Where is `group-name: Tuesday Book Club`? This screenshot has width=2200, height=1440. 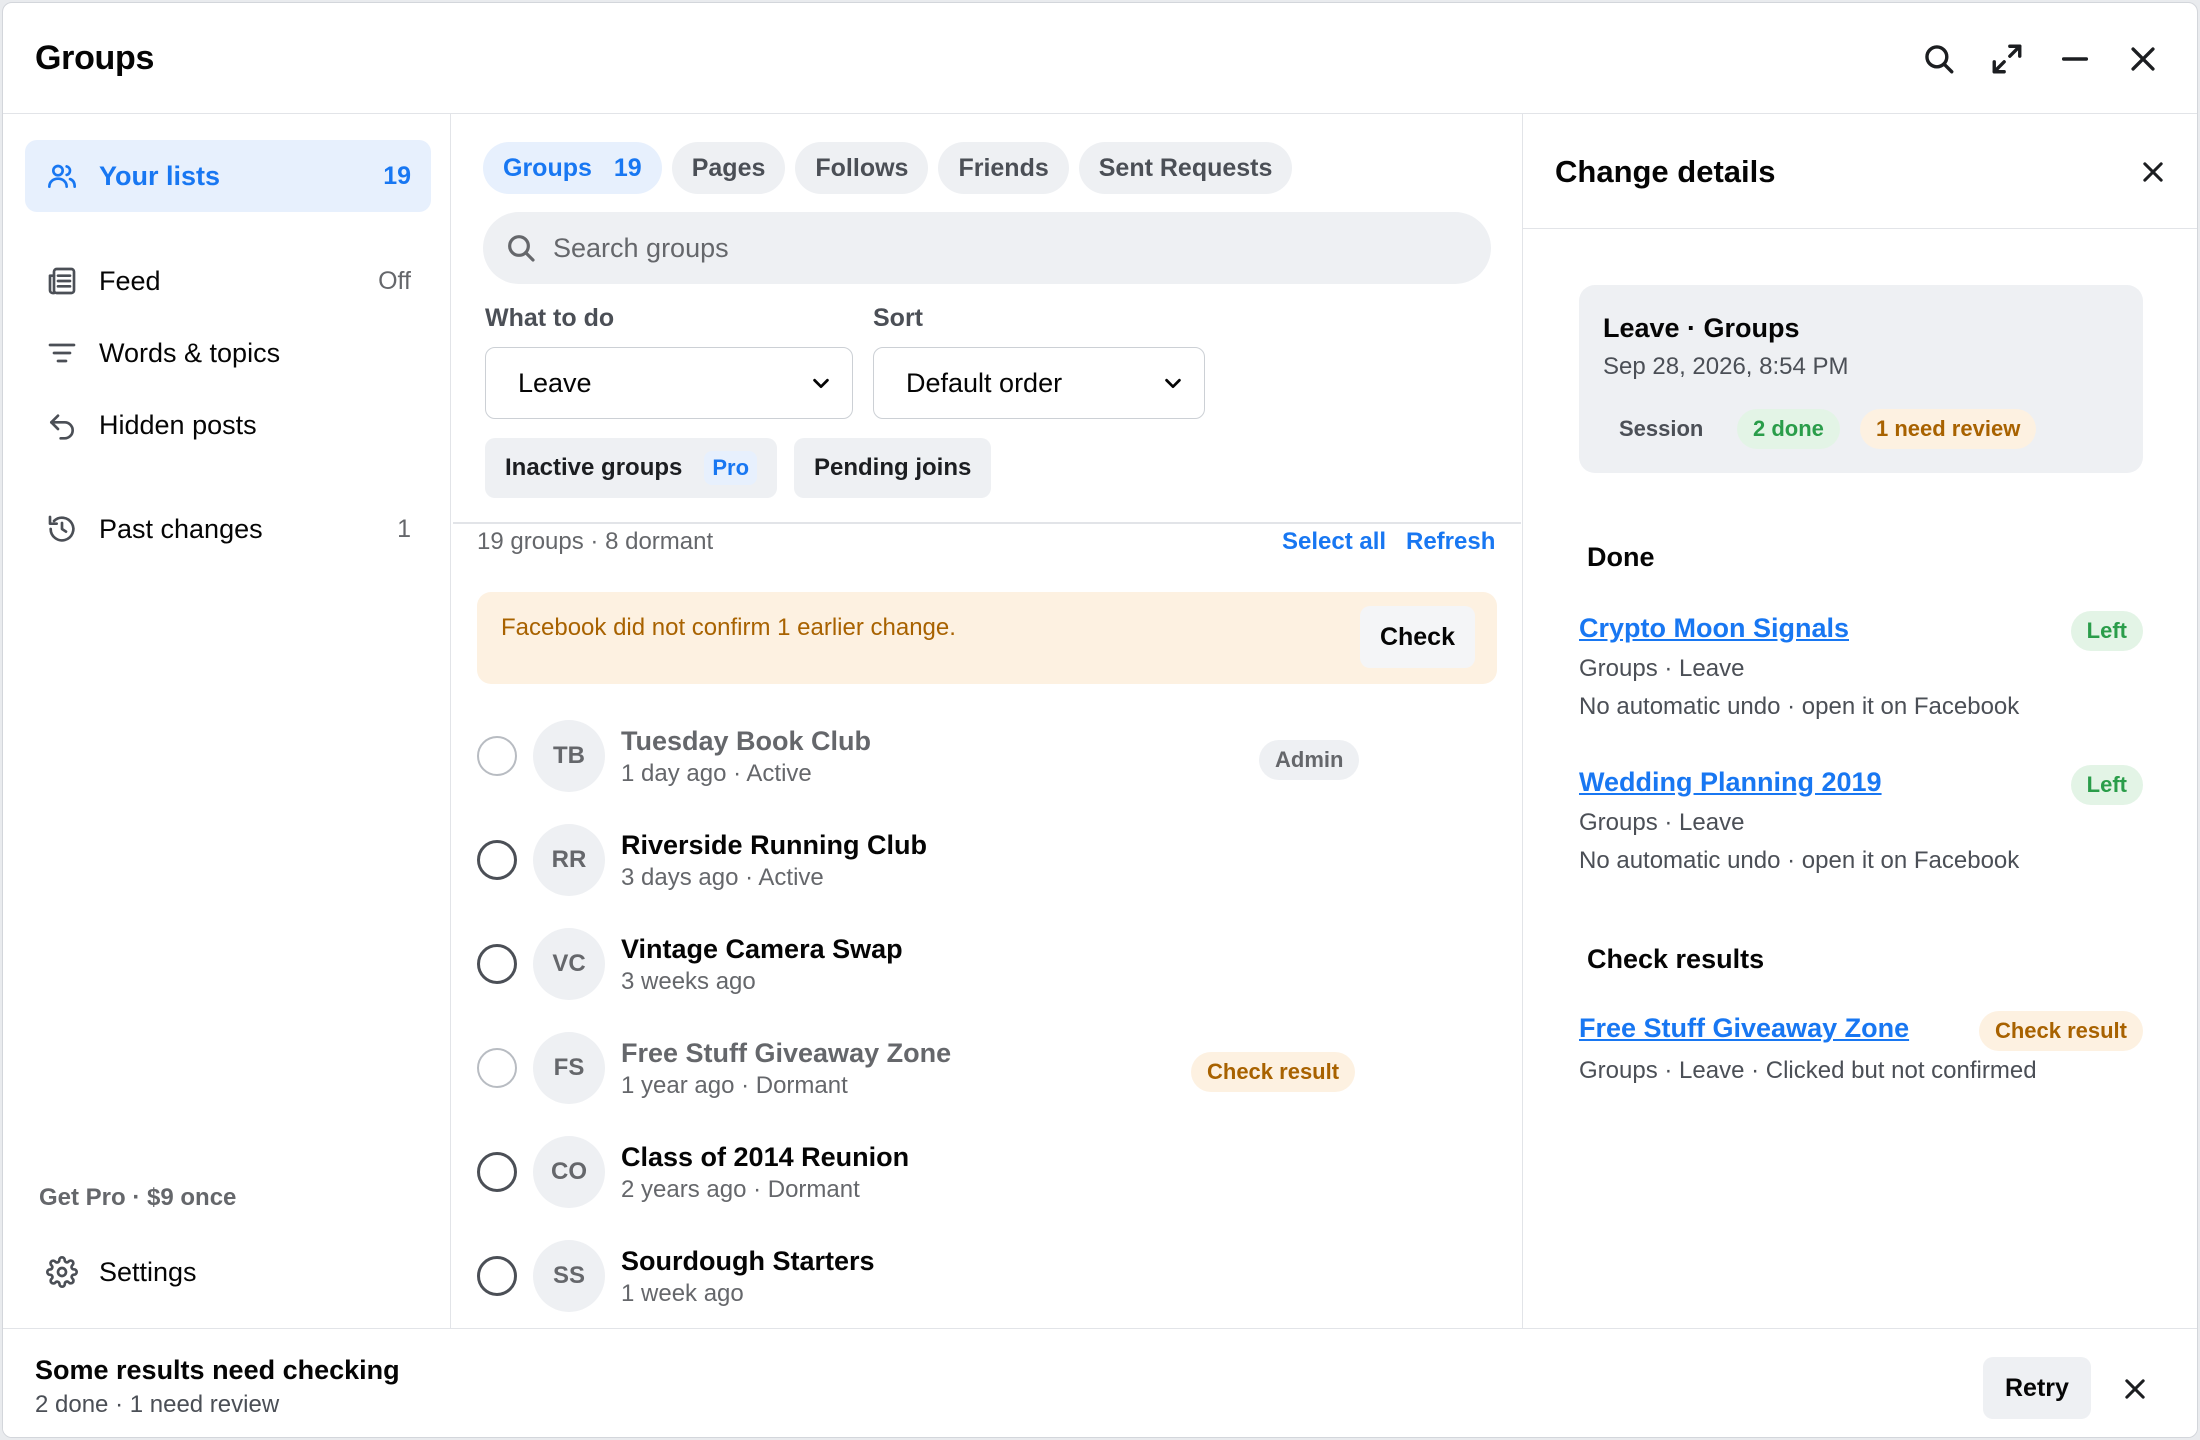
group-name: Tuesday Book Club is located at coordinates (746, 741).